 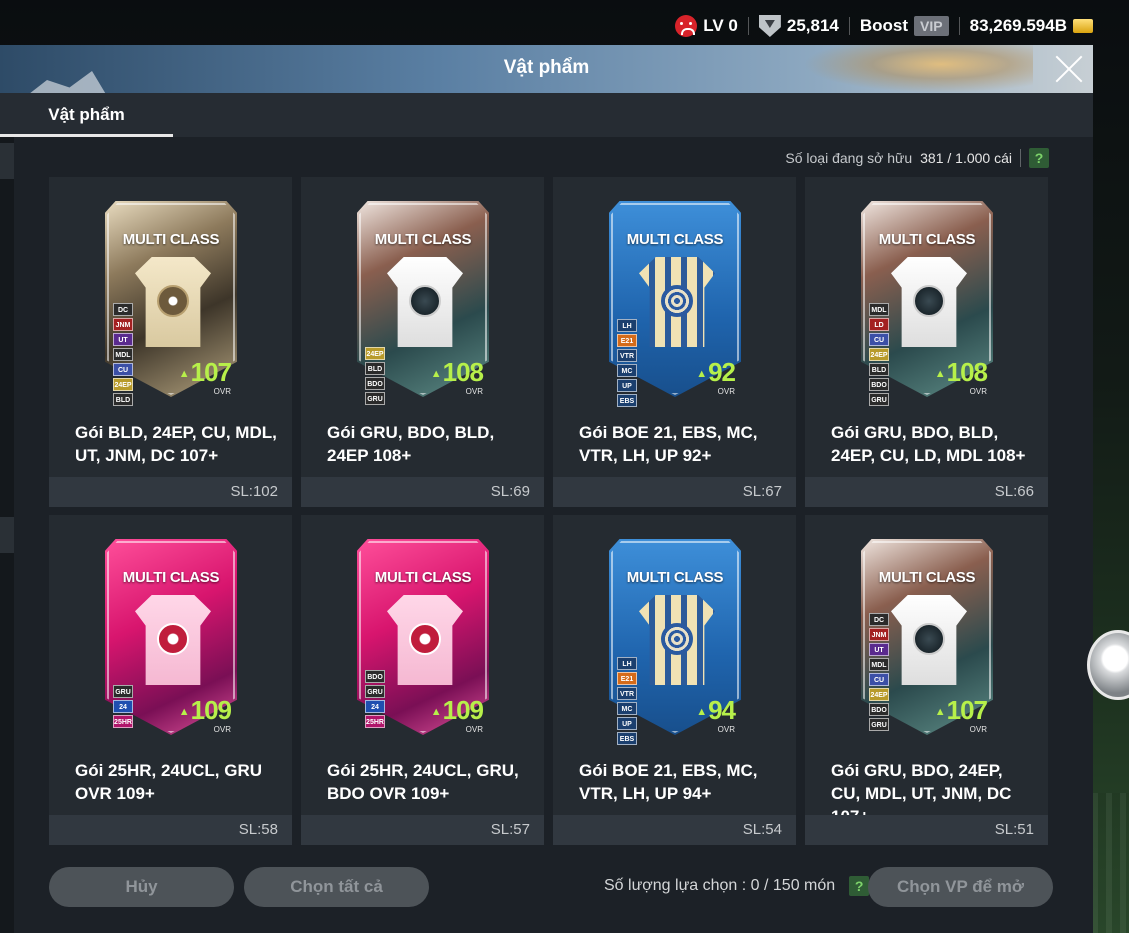 I want to click on shield-value: 25,814, so click(x=812, y=25).